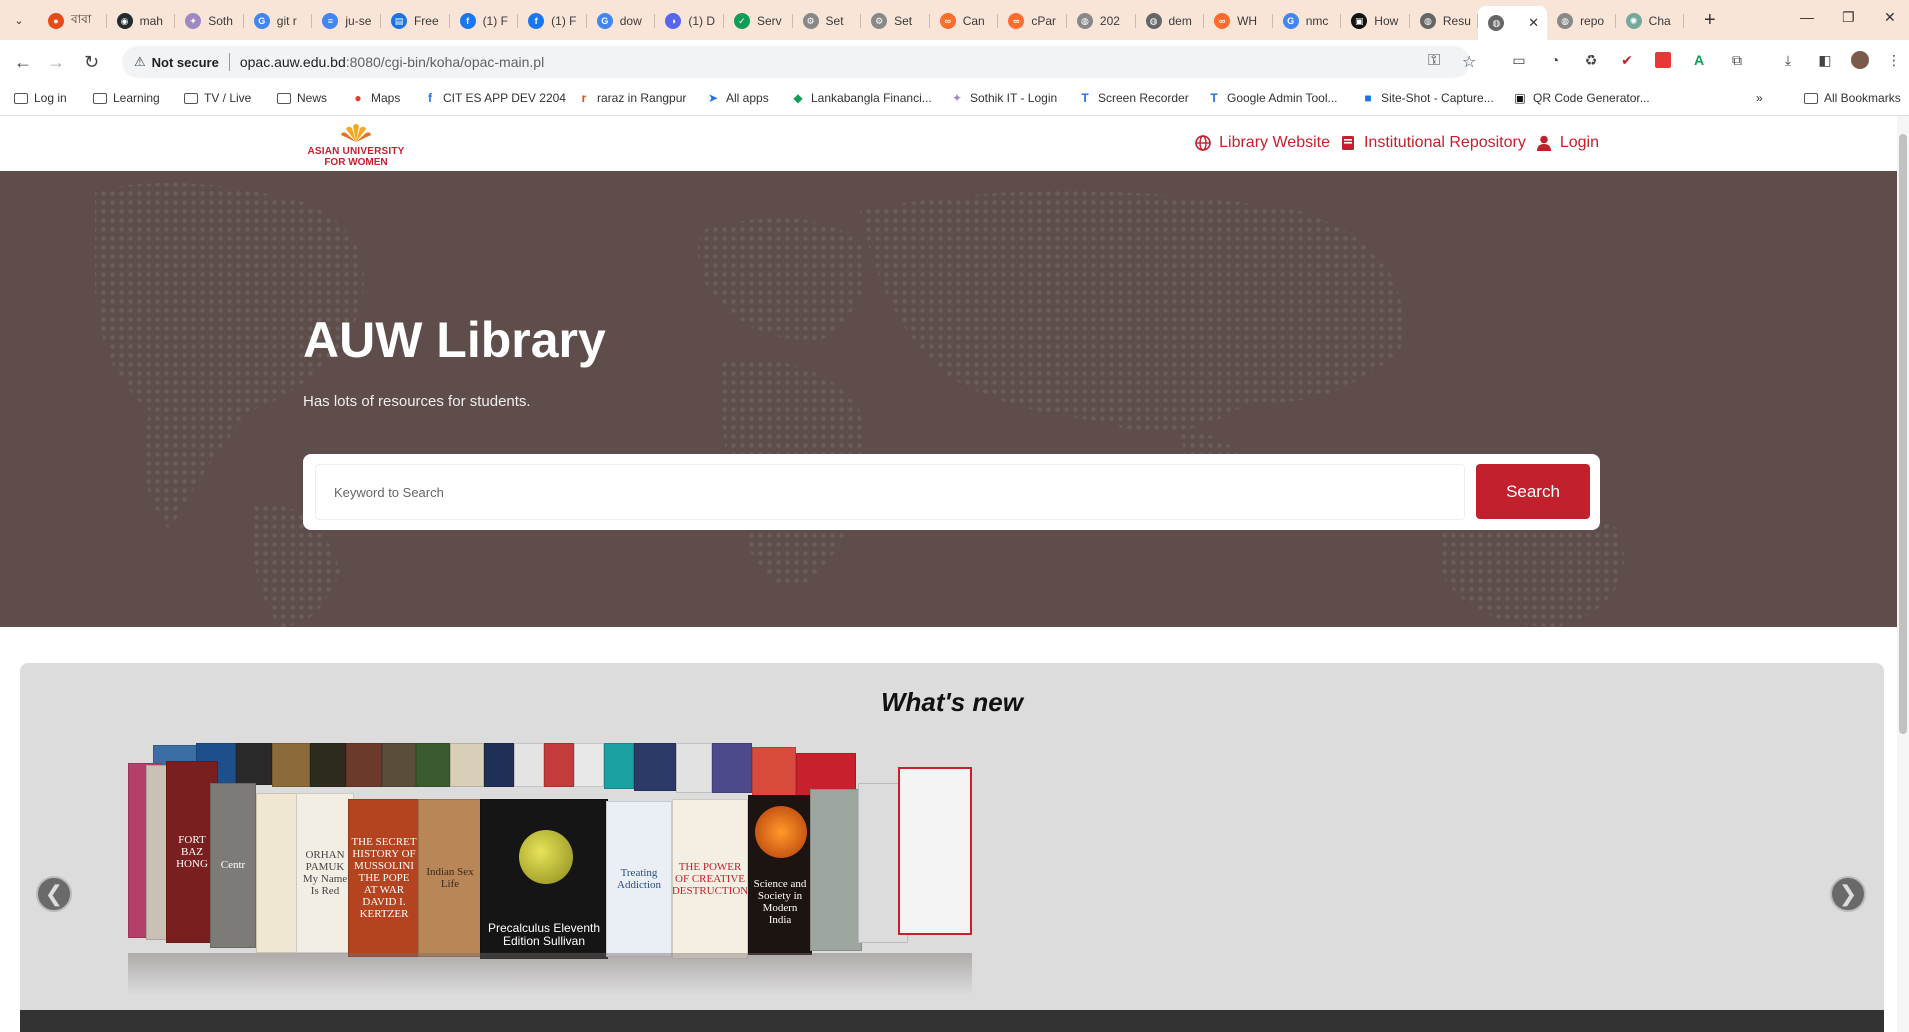 The height and width of the screenshot is (1032, 1909). Describe the element at coordinates (1807, 17) in the screenshot. I see `minimize-icon: —` at that location.